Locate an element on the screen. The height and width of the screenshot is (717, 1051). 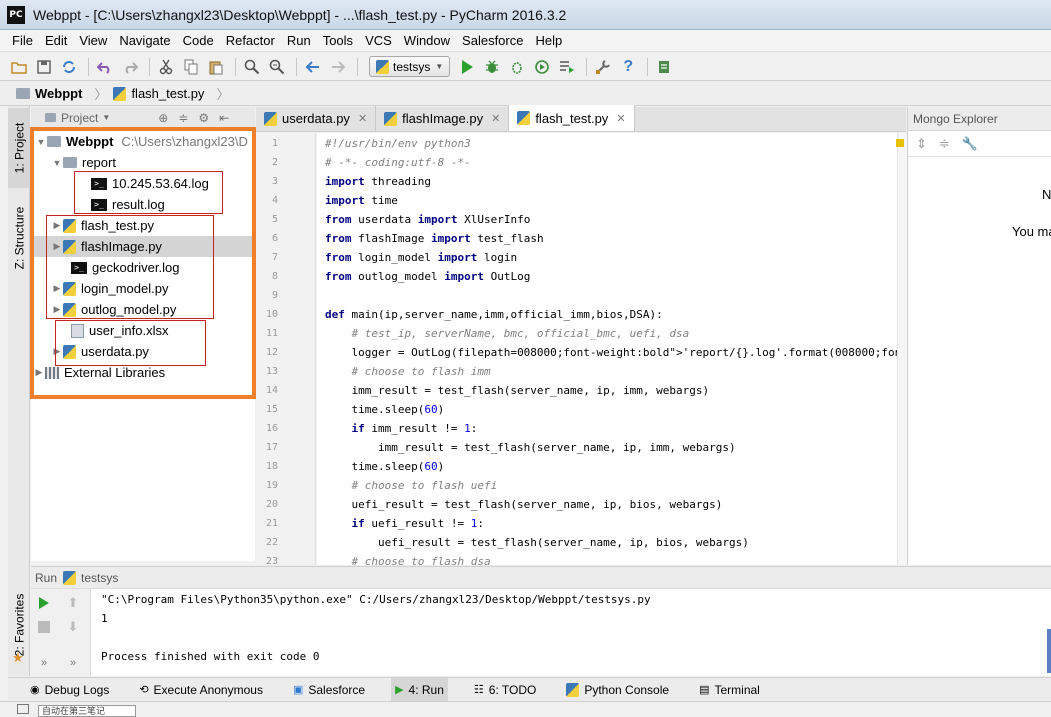
menu-refactor: Refactor is located at coordinates (250, 40).